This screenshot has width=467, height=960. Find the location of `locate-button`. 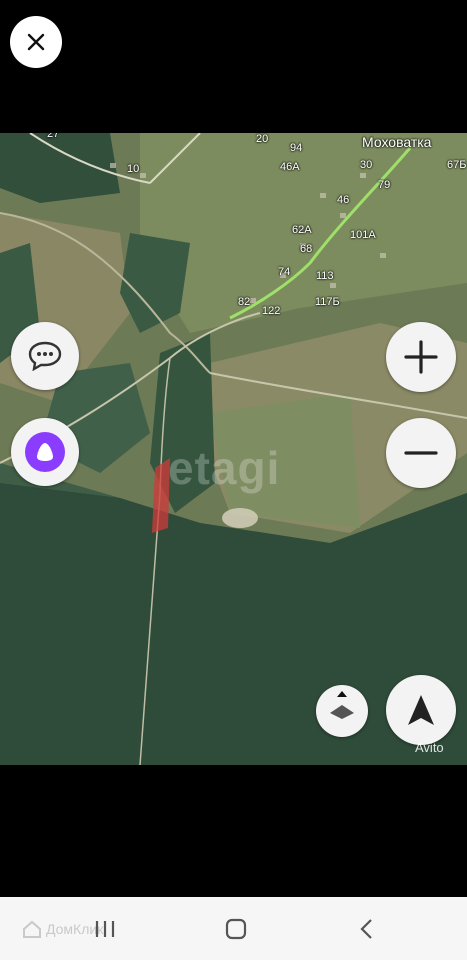

locate-button is located at coordinates (421, 710).